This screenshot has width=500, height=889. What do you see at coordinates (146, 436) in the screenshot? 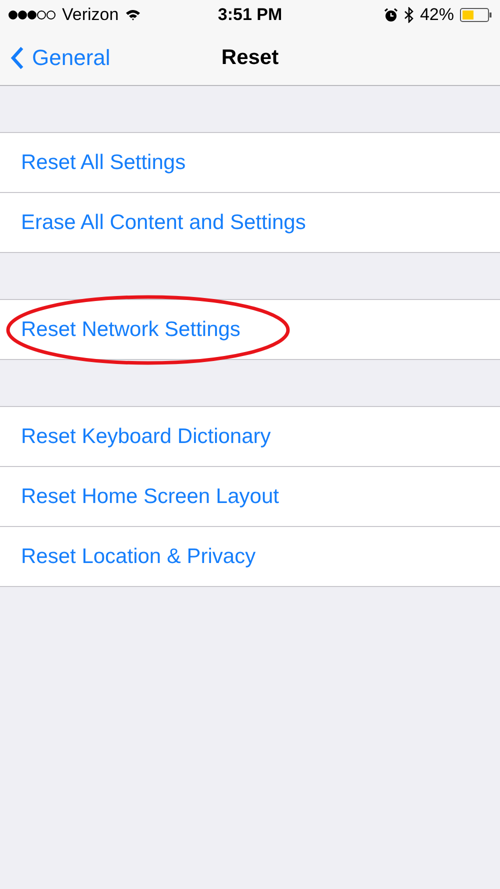
I see `settings-option: Reset Keyboard Dictionary` at bounding box center [146, 436].